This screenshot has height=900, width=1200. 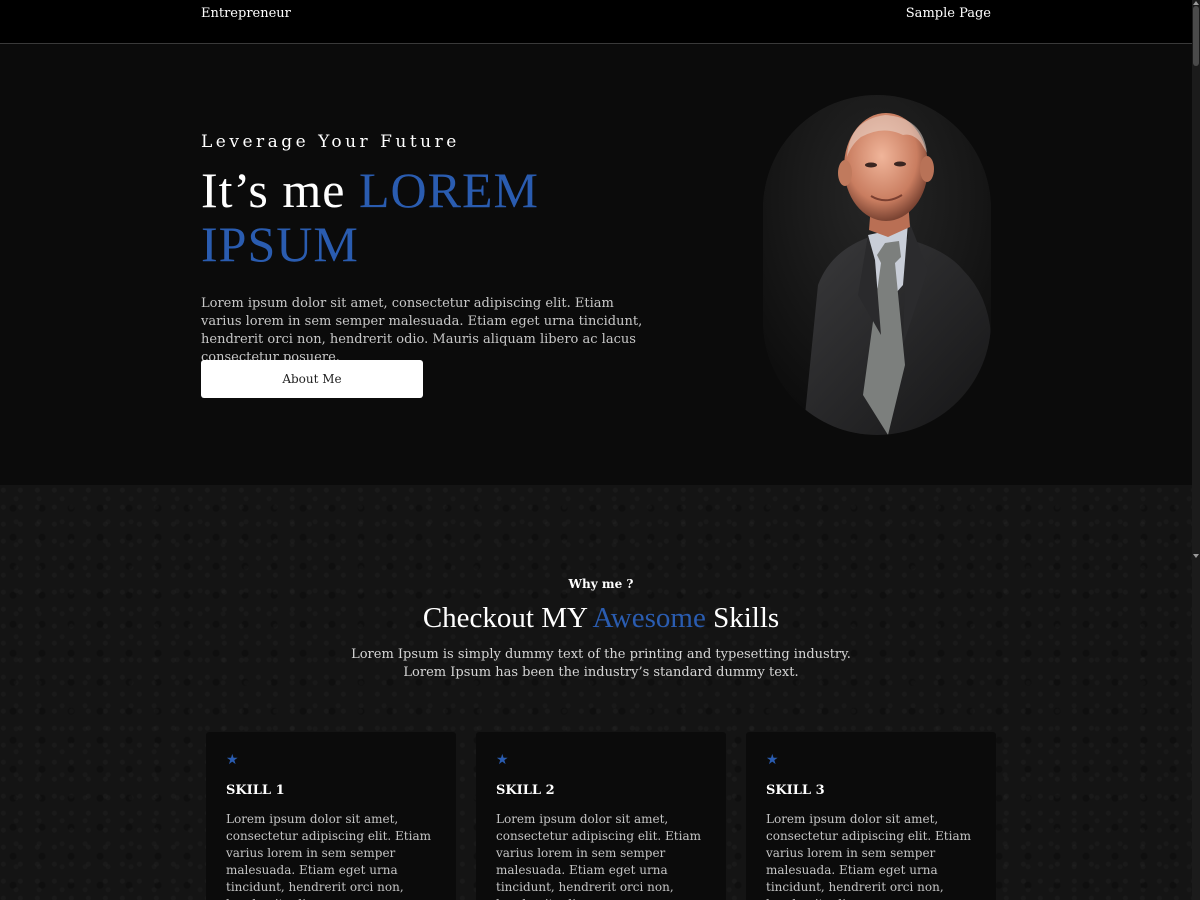 What do you see at coordinates (1196, 36) in the screenshot?
I see `scrollbar-thumb` at bounding box center [1196, 36].